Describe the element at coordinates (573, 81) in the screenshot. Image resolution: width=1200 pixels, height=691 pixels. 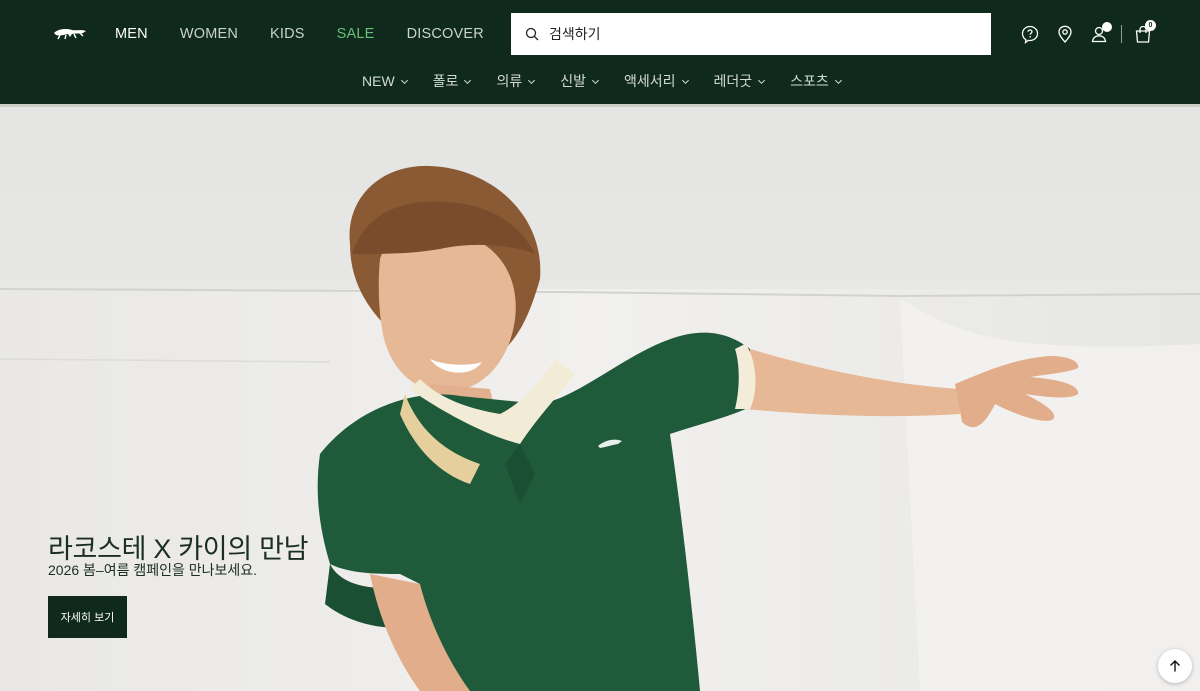
I see `category-label: 신발` at that location.